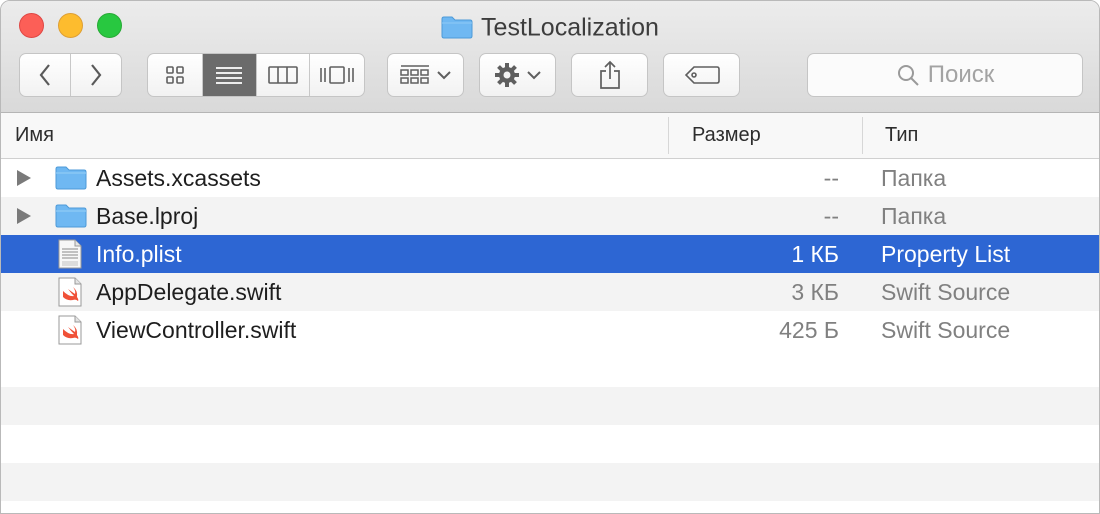 The height and width of the screenshot is (514, 1100). Describe the element at coordinates (901, 135) in the screenshot. I see `column-kind-header: Тип` at that location.